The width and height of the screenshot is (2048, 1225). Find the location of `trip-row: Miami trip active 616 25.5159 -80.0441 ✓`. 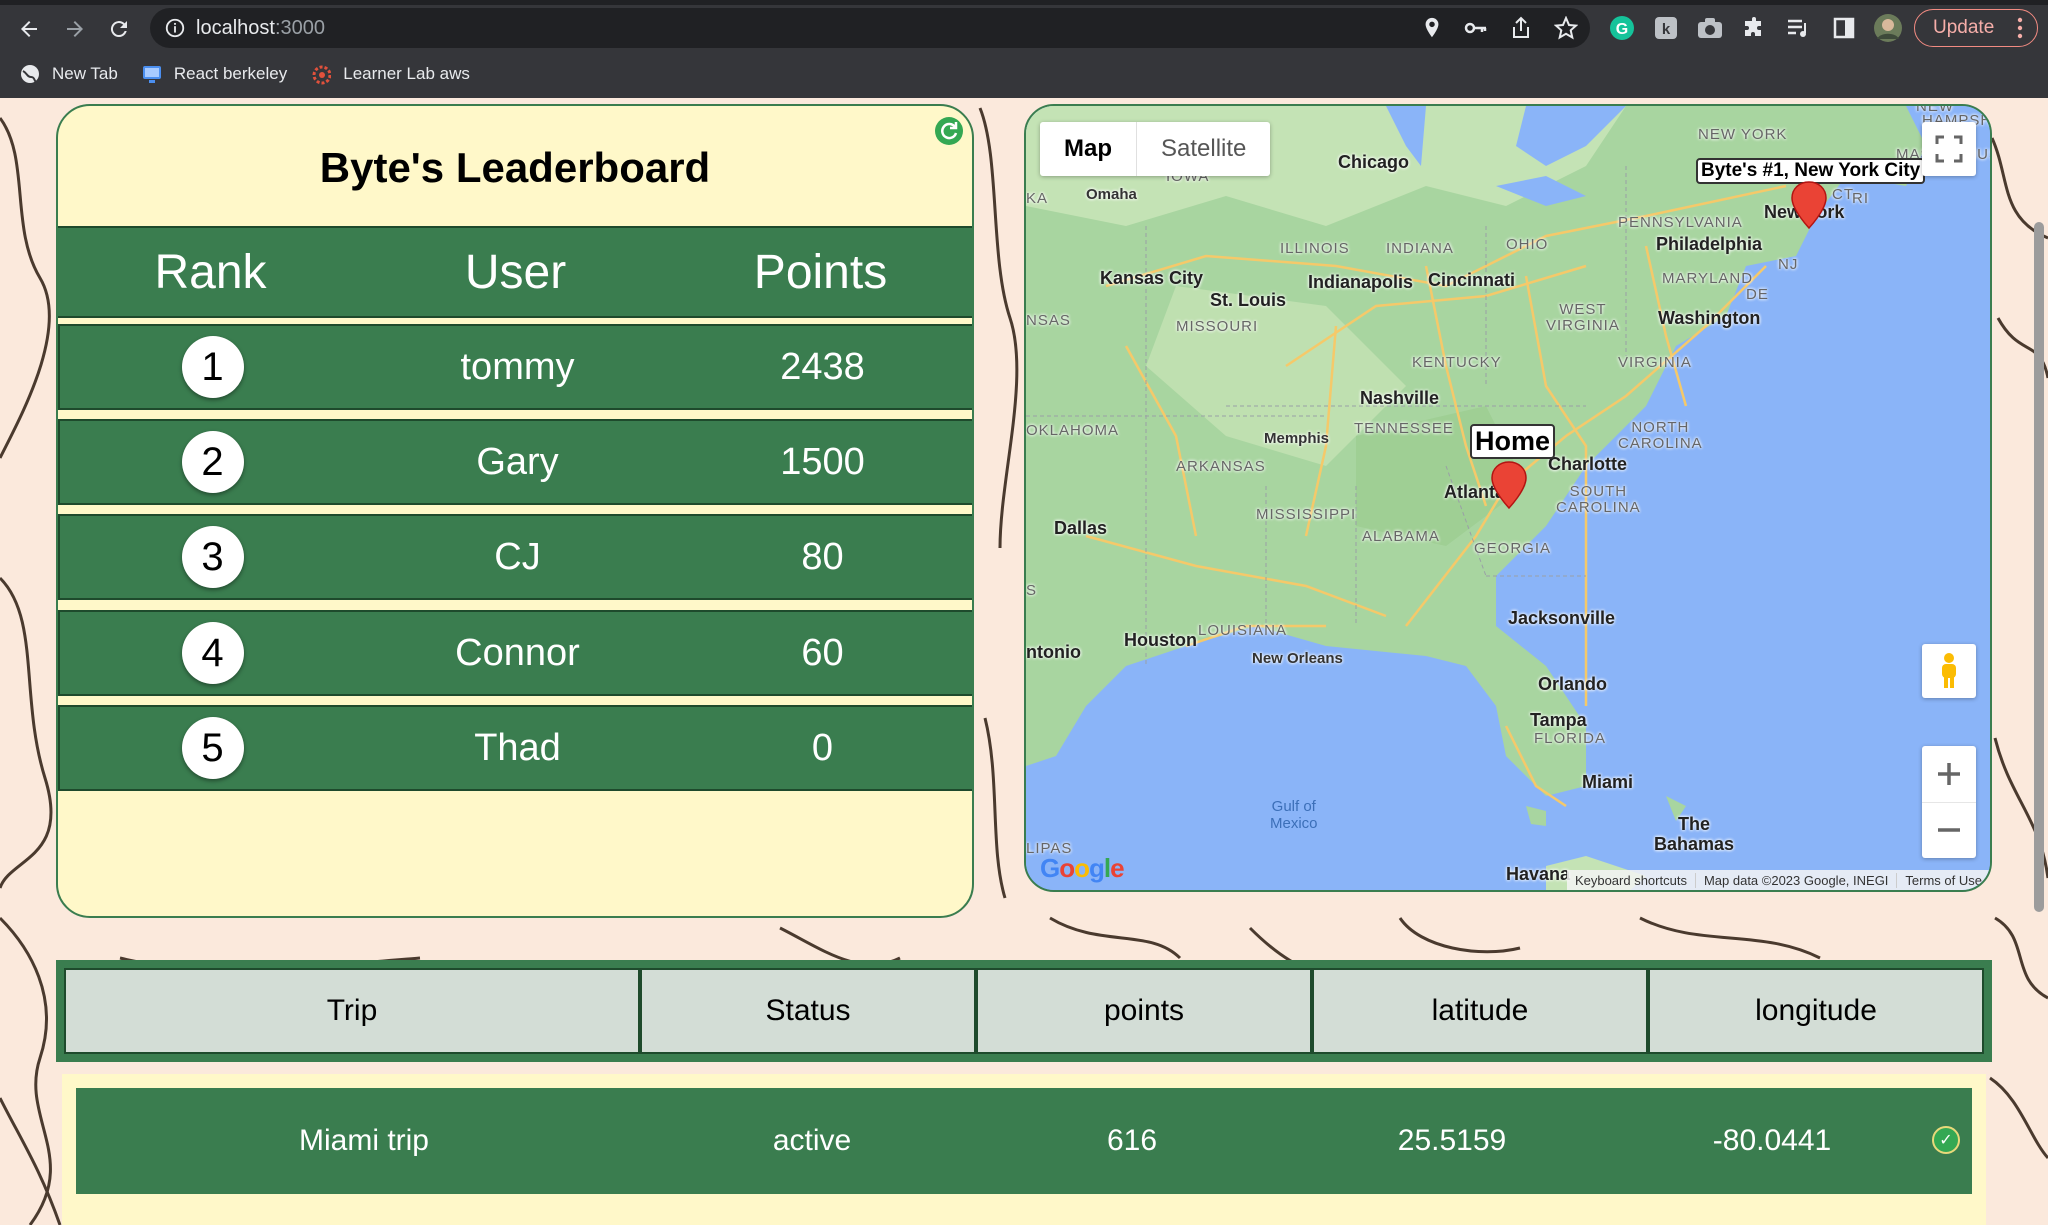

trip-row: Miami trip active 616 25.5159 -80.0441 ✓ is located at coordinates (1024, 1141).